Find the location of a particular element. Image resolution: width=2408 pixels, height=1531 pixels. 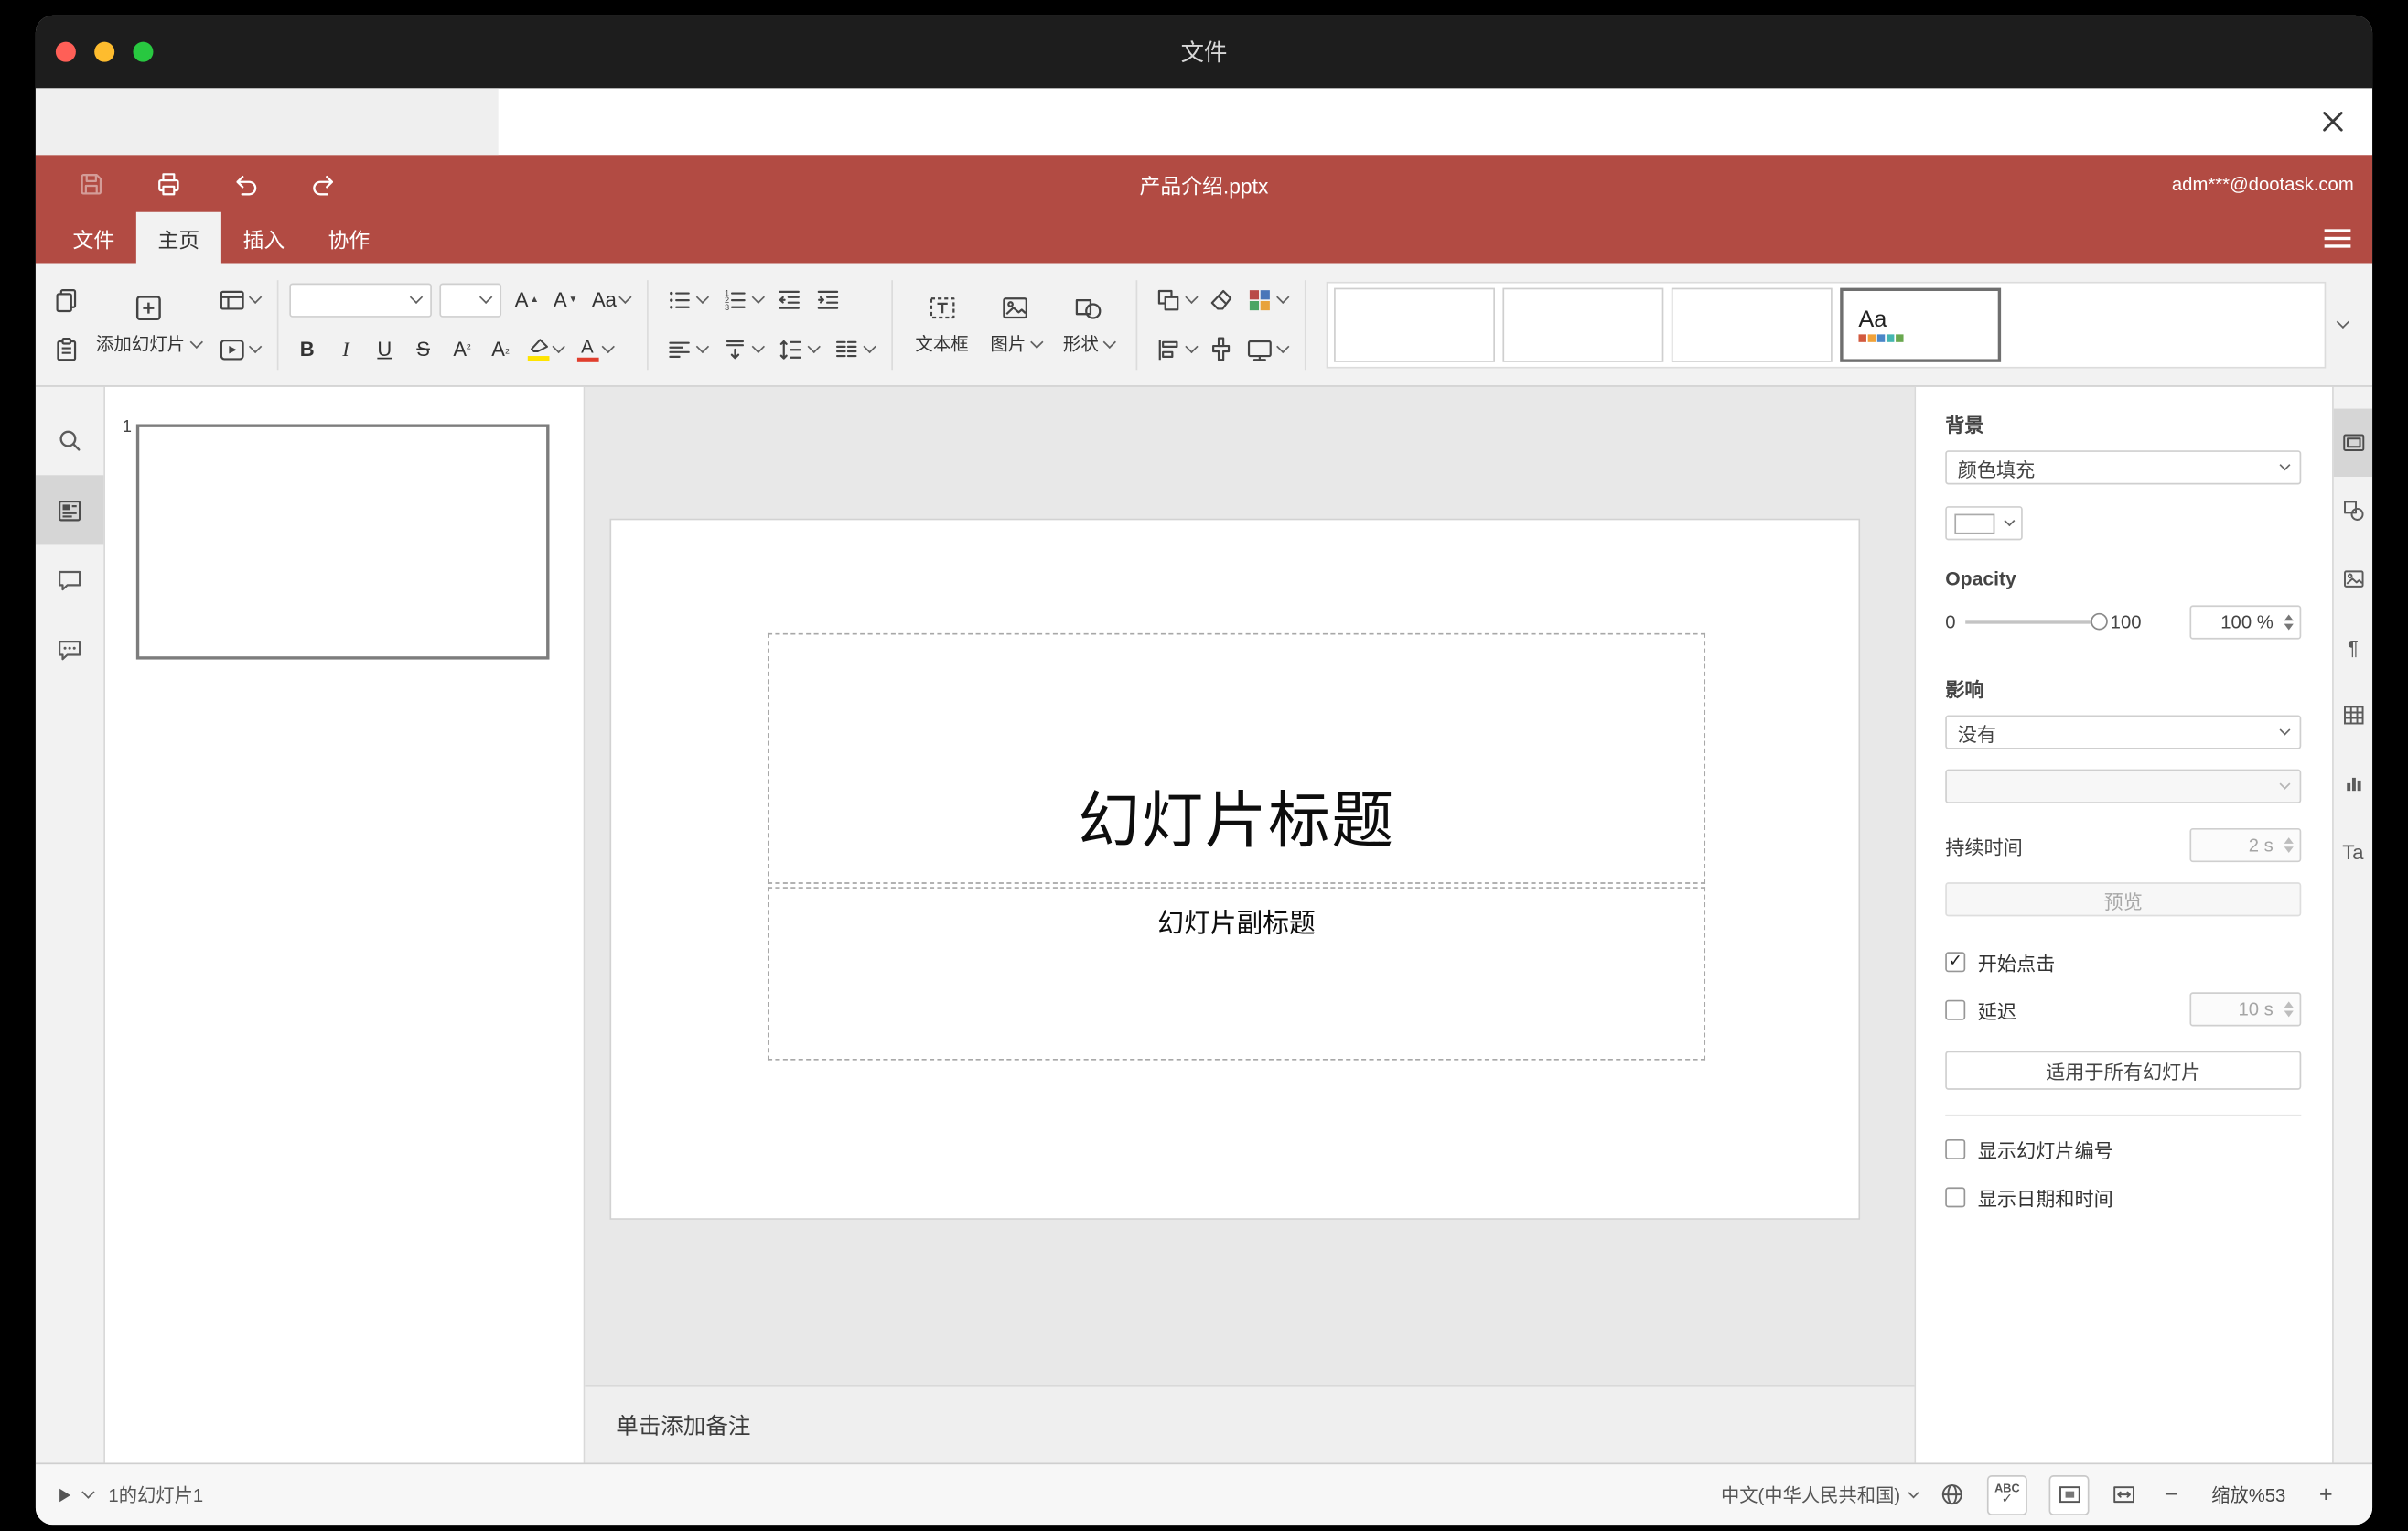

slides-panel-icon is located at coordinates (70, 510).